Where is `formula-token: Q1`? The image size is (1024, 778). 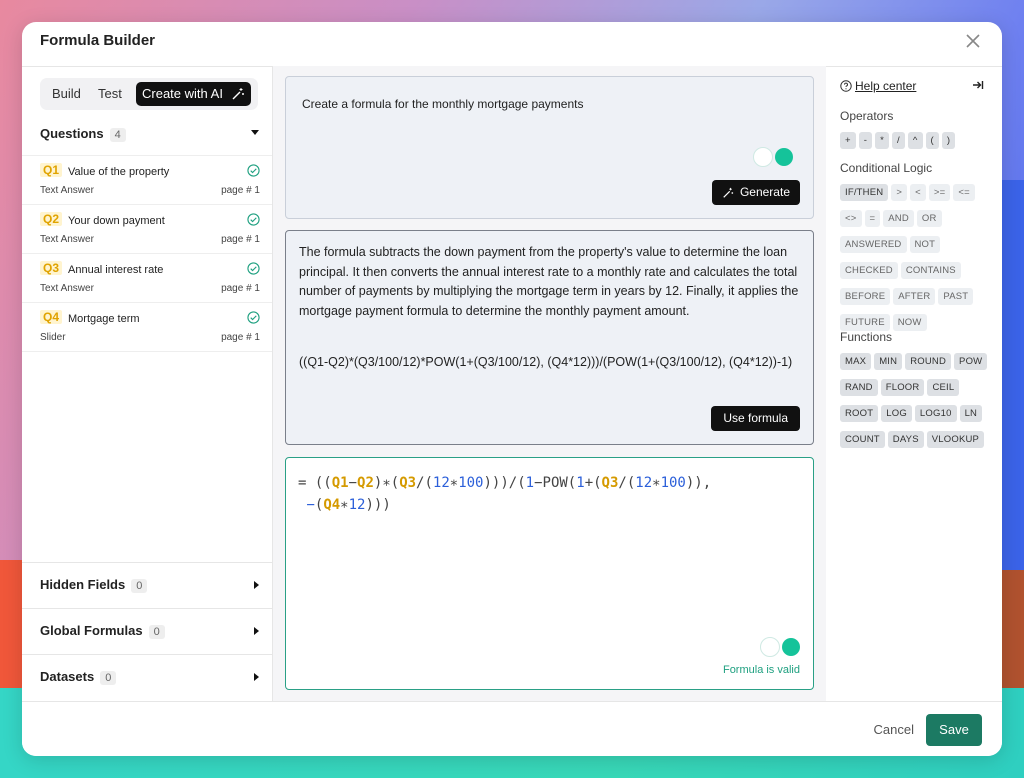
formula-token: Q1 is located at coordinates (340, 483).